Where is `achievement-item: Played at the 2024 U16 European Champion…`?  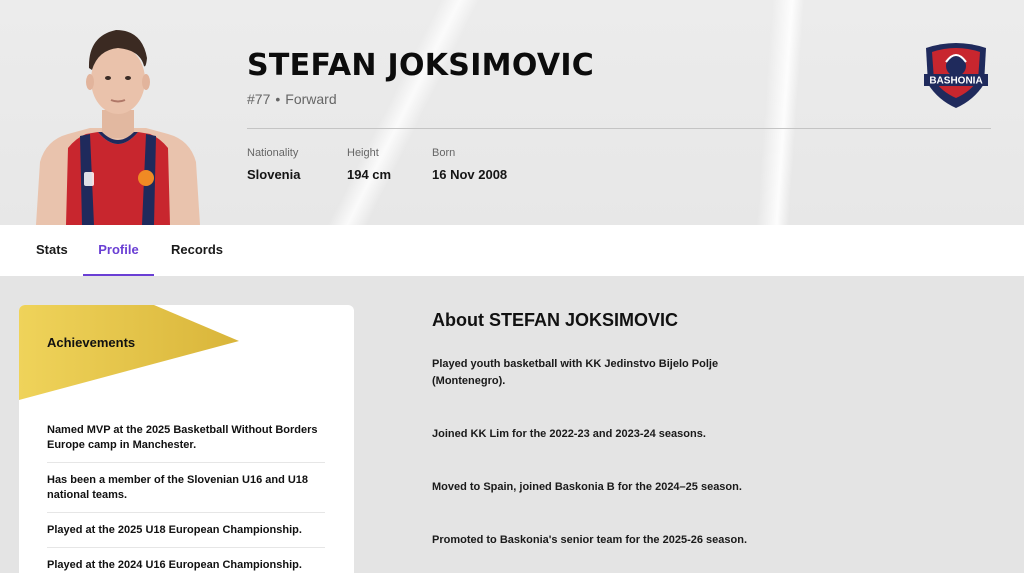 achievement-item: Played at the 2024 U16 European Champion… is located at coordinates (186, 565).